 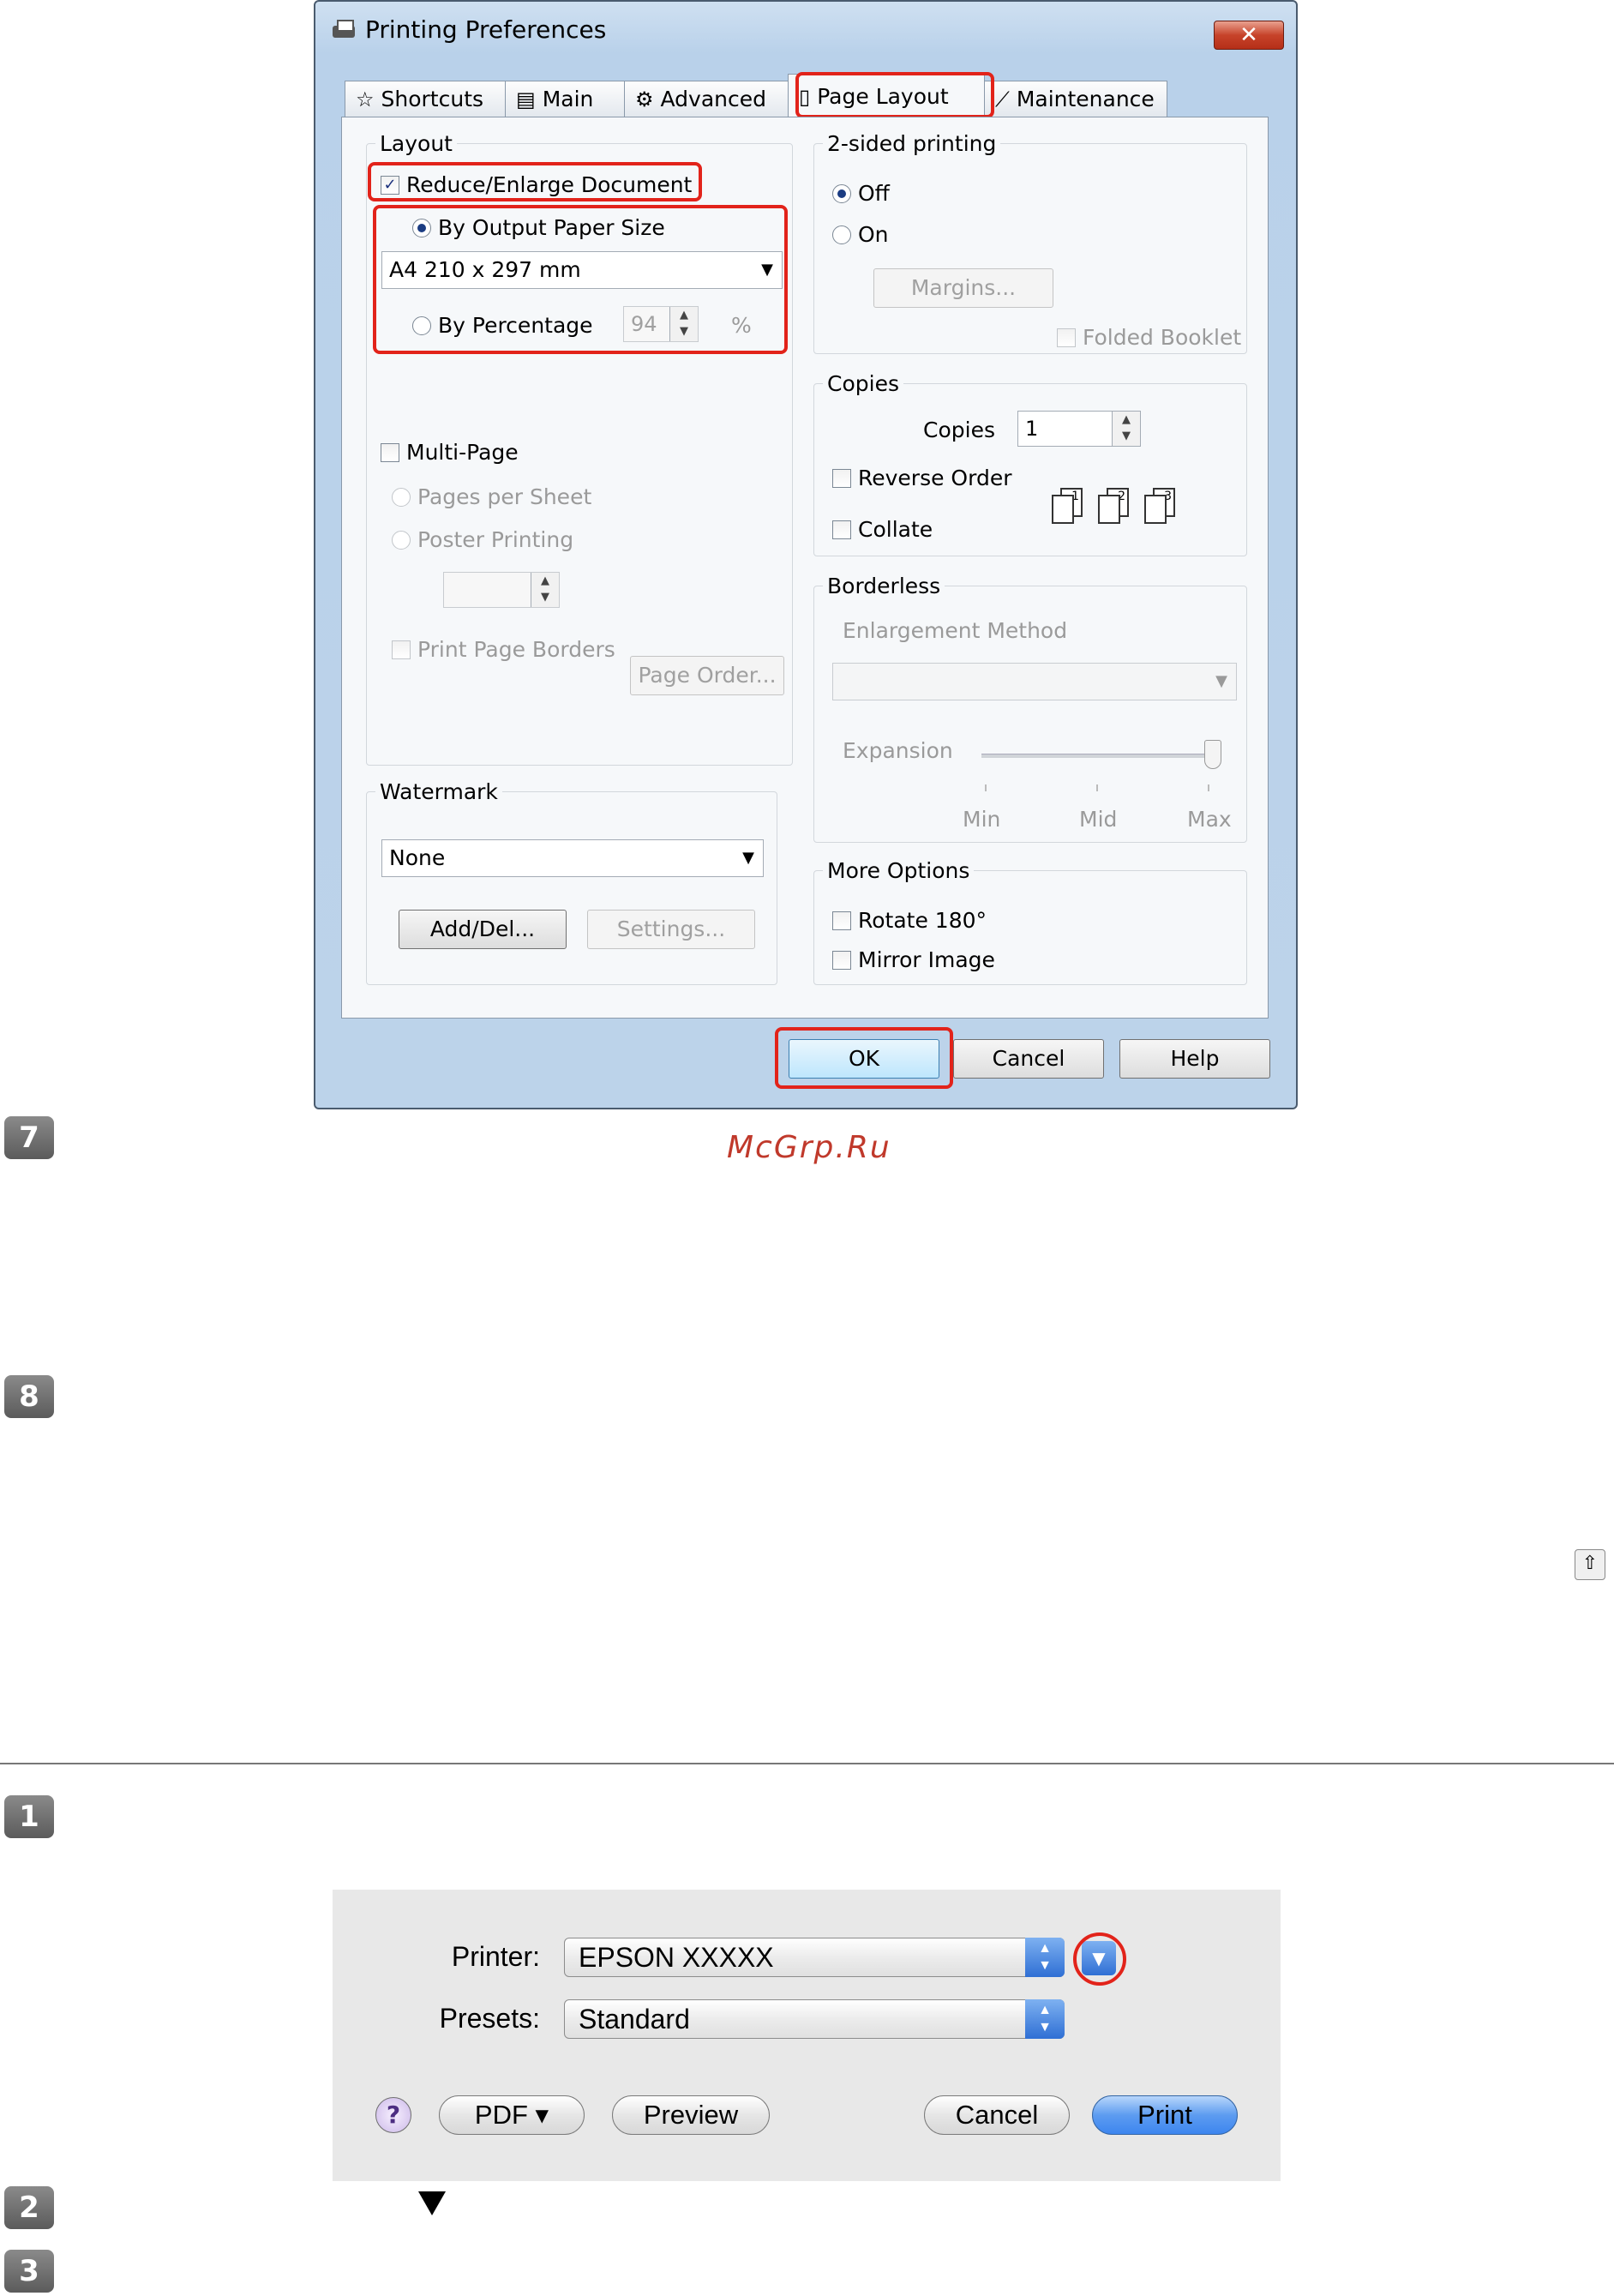 I want to click on copies-spinner: 1 ▲ ▼, so click(x=1079, y=429).